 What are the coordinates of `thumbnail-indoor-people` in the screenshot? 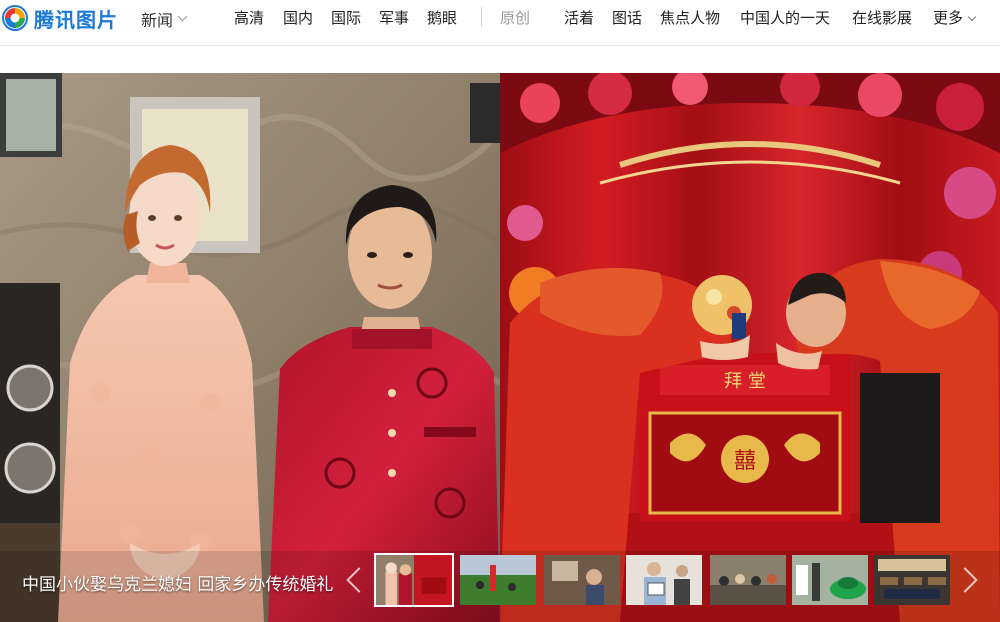 It's located at (582, 580).